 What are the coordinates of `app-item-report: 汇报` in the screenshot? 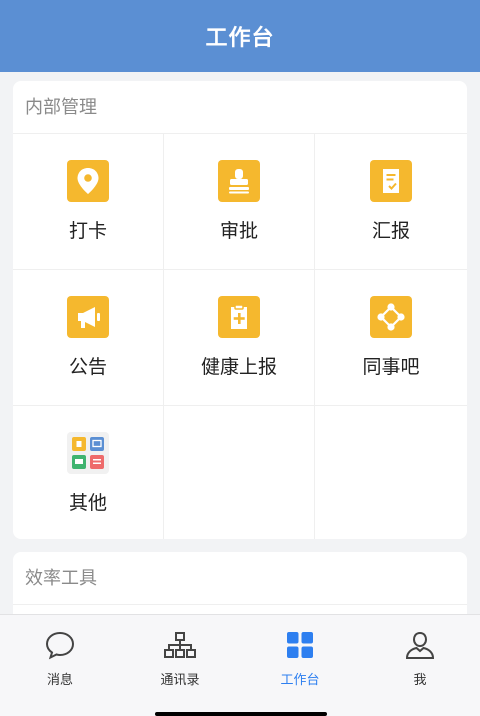 It's located at (391, 202).